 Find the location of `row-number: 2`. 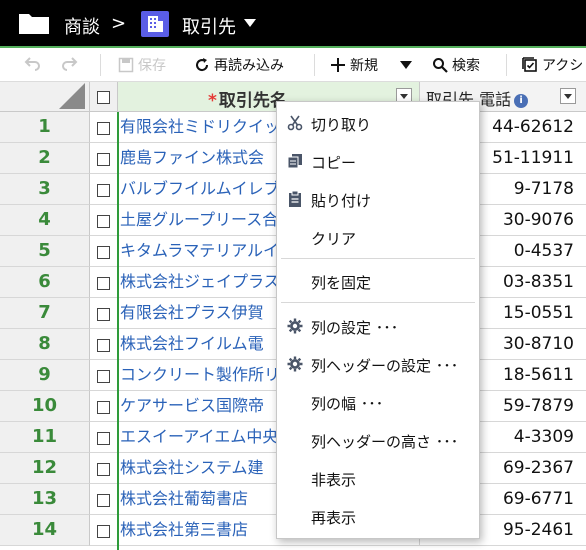

row-number: 2 is located at coordinates (45, 158).